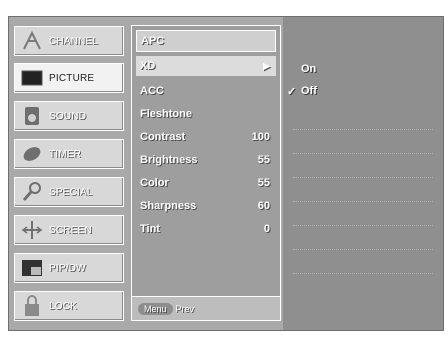  I want to click on category-lock: LOCK, so click(69, 306).